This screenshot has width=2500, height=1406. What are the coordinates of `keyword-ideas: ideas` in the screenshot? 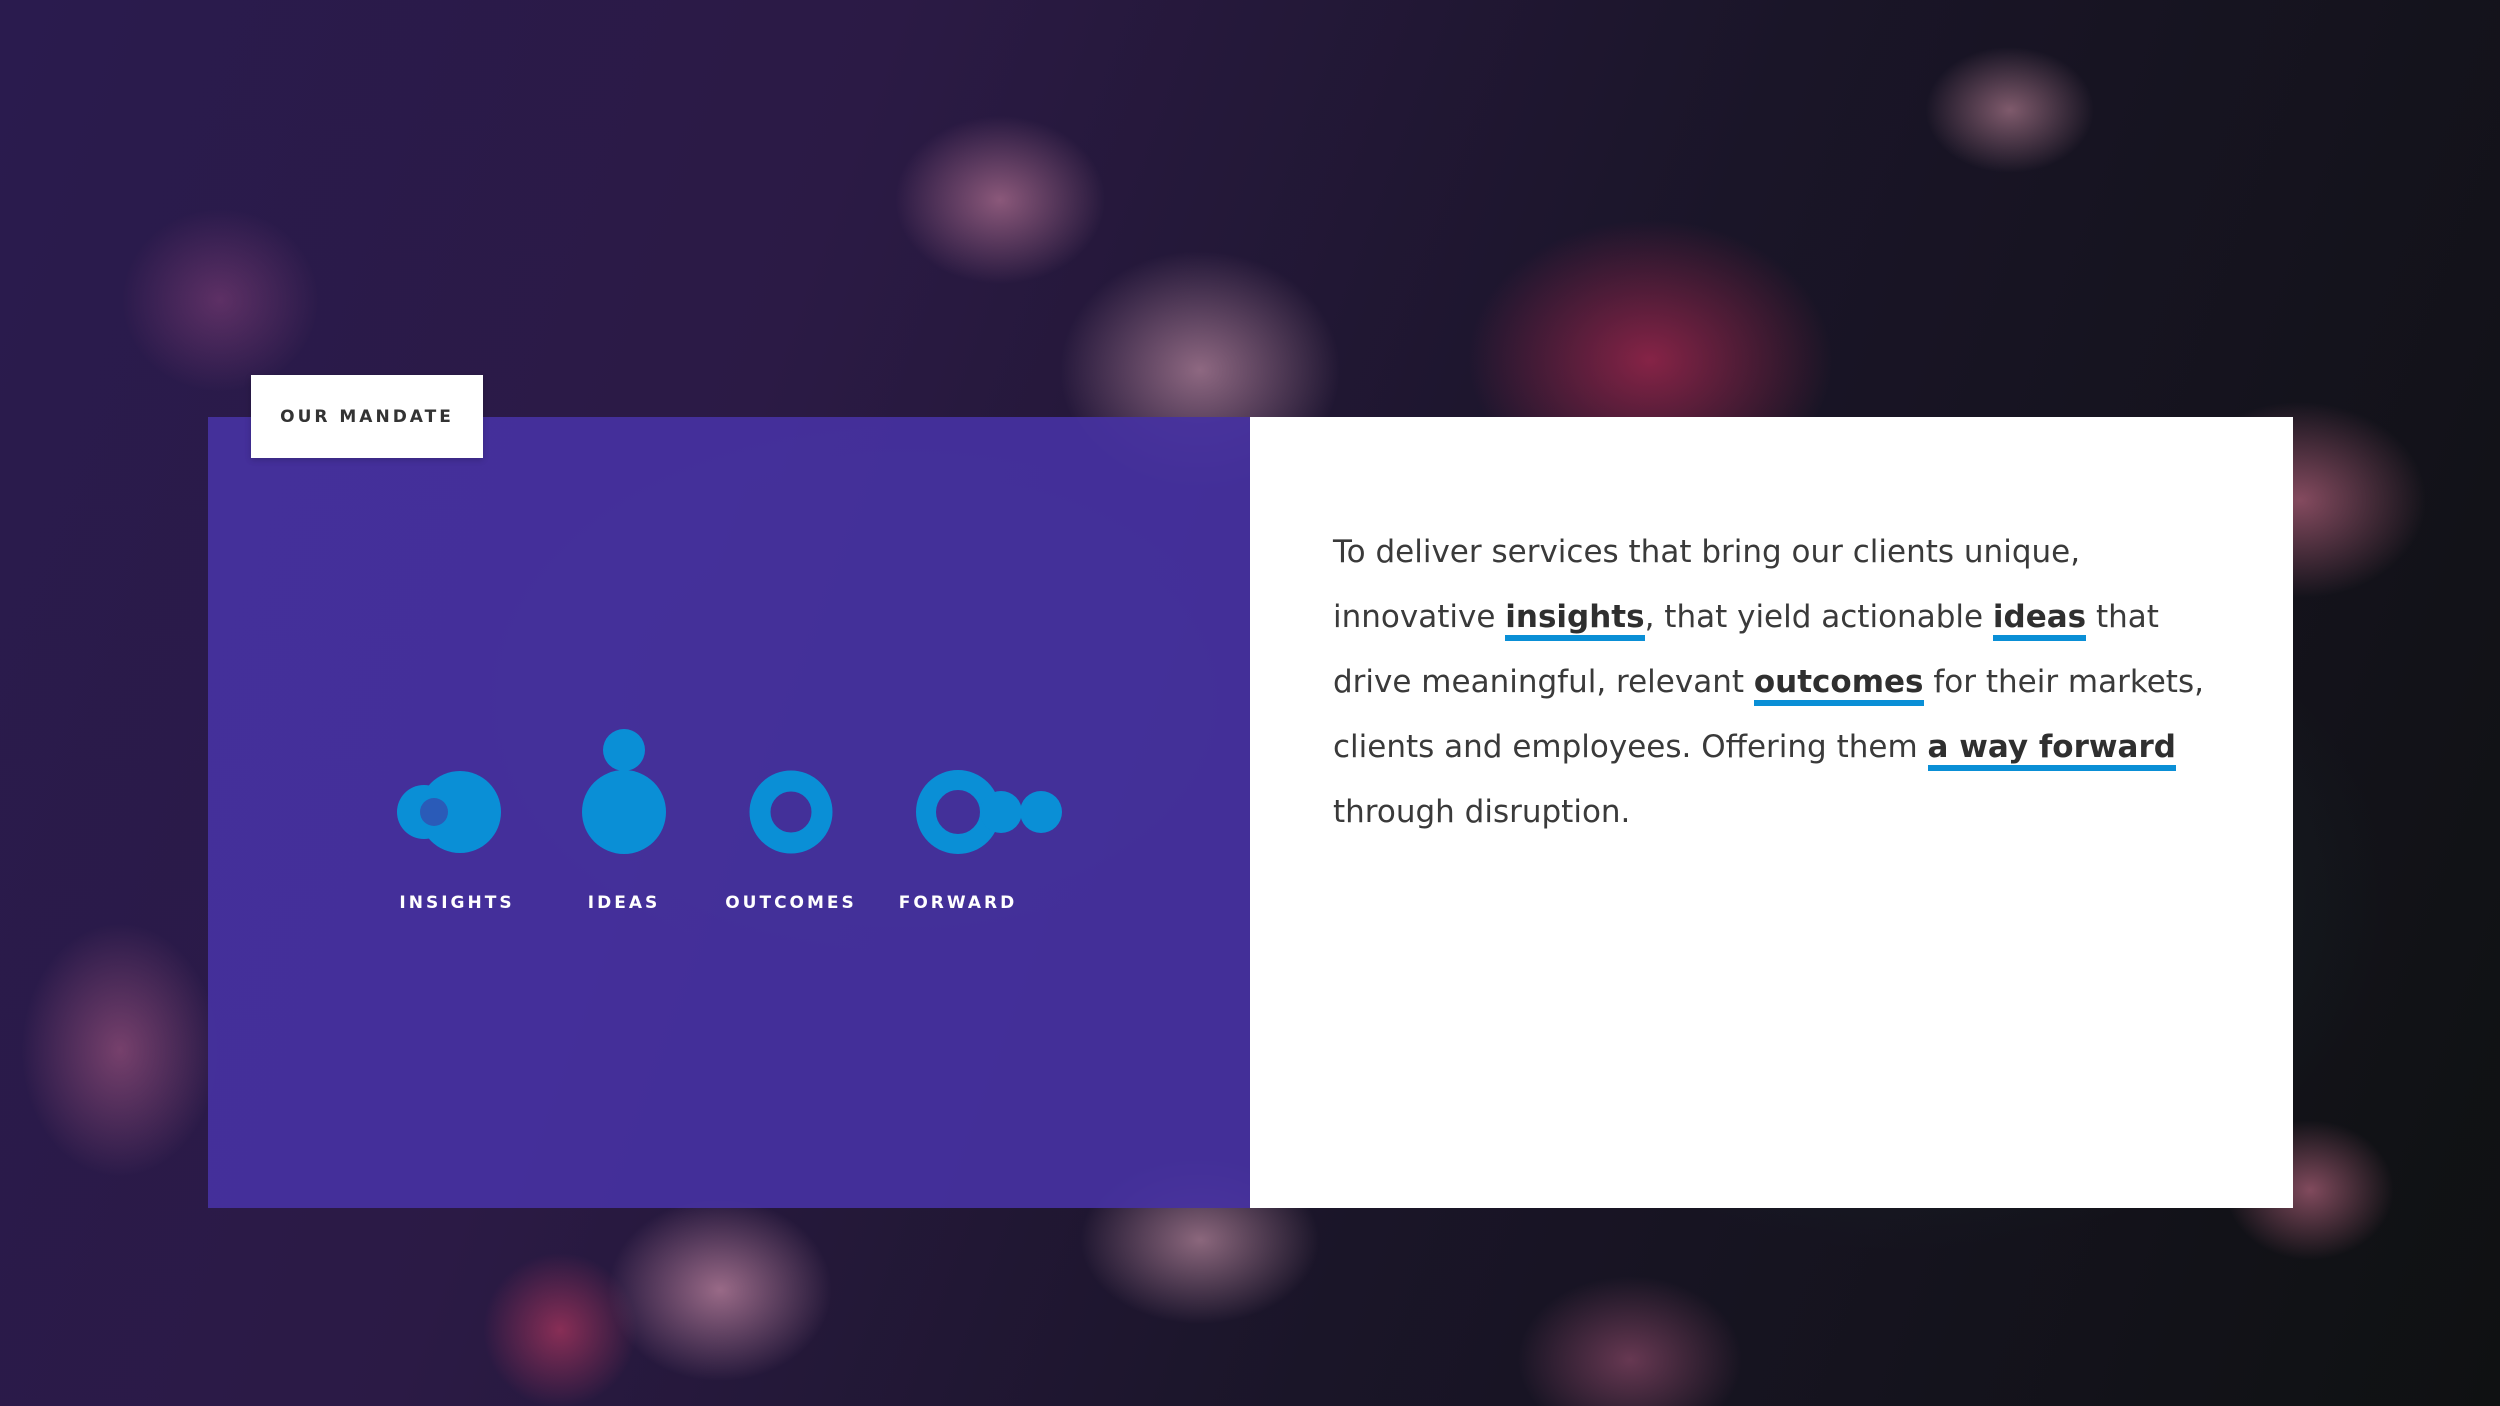 It's located at (2039, 620).